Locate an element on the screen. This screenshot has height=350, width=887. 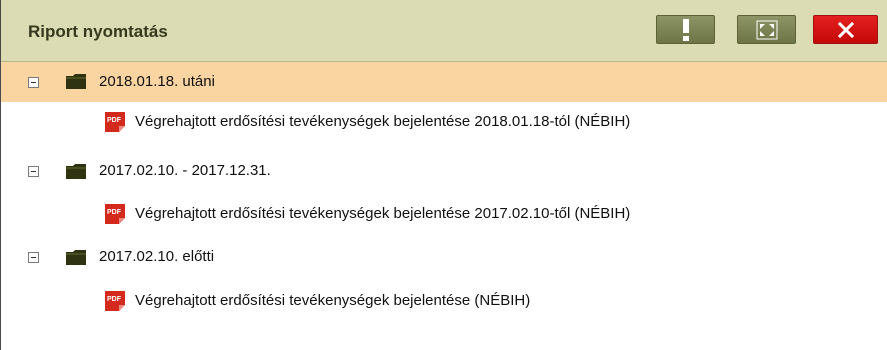
info-button is located at coordinates (685, 29).